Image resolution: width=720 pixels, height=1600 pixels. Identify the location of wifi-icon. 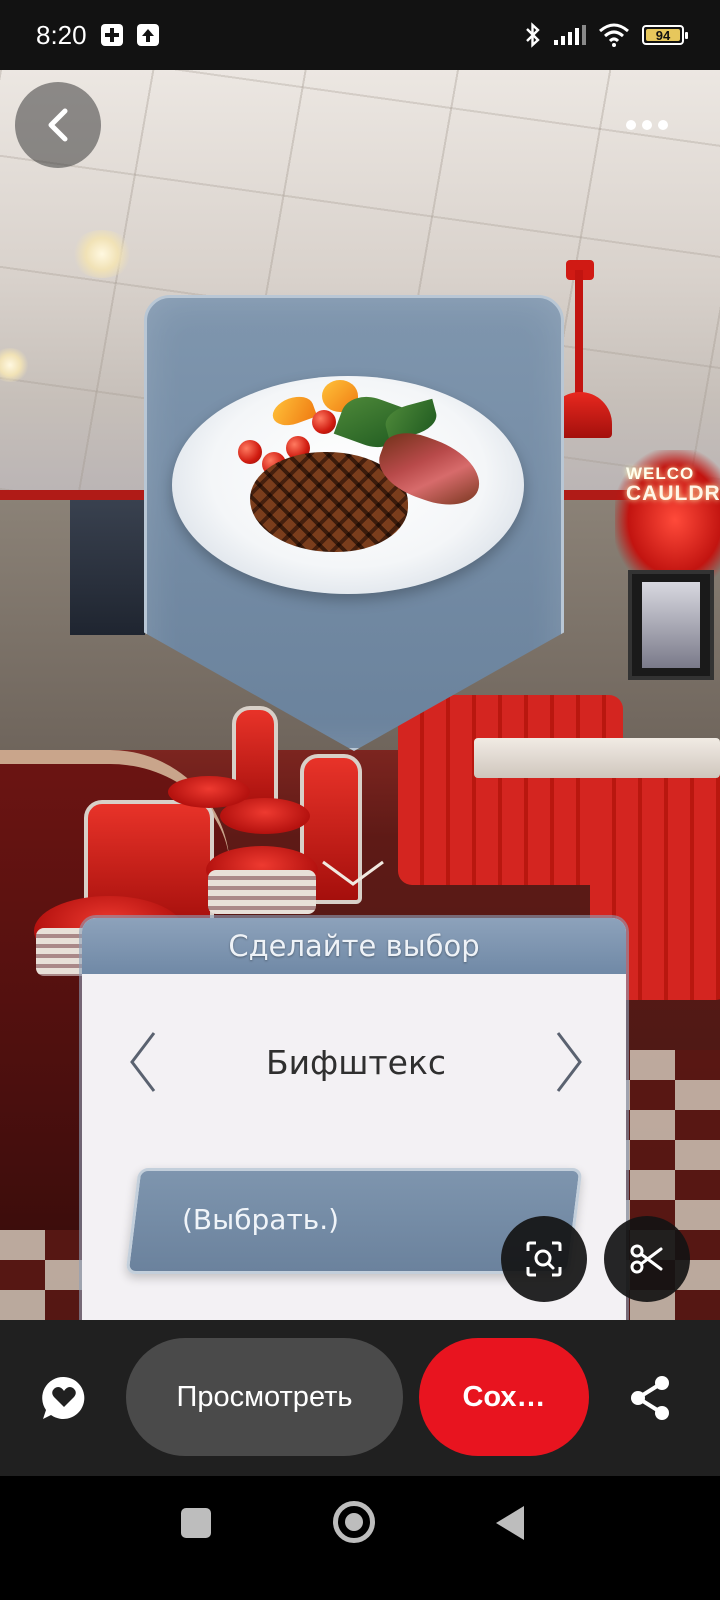
(614, 35).